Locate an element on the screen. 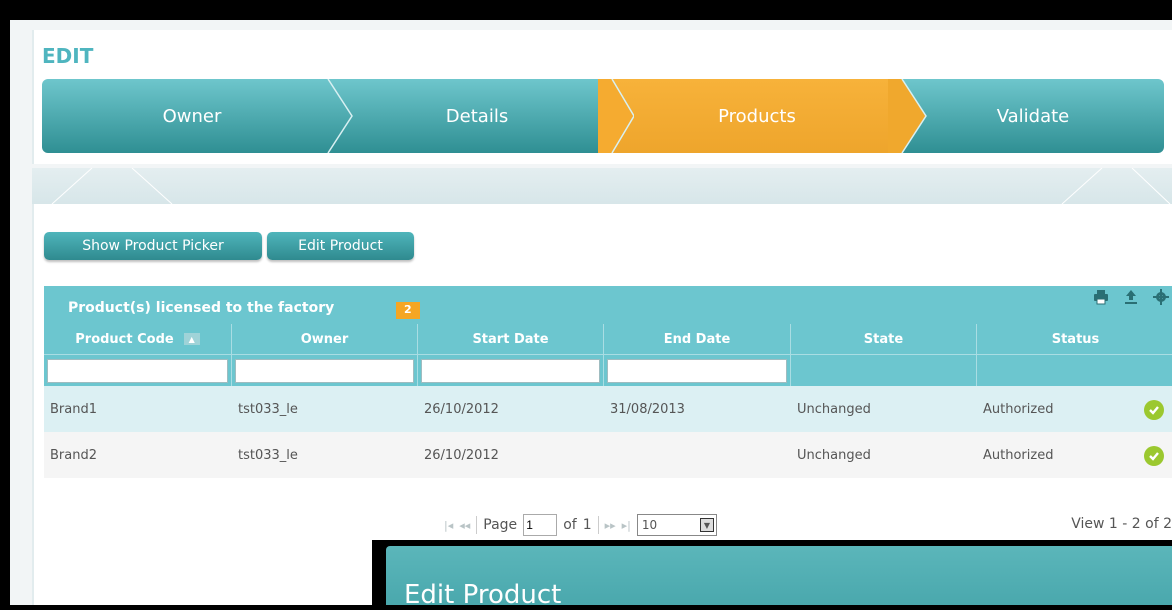  view-records-text: View 1 - 2 of 2 is located at coordinates (1121, 524).